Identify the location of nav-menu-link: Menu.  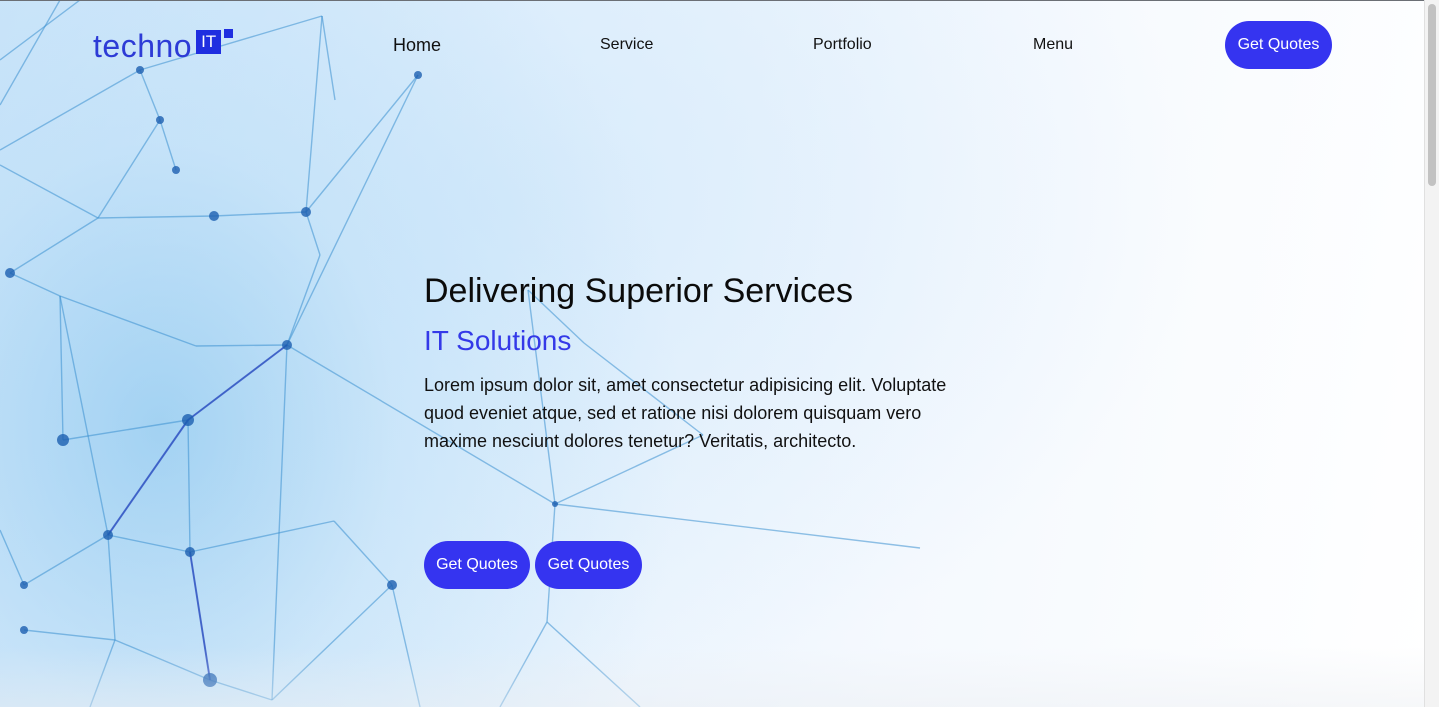
(1053, 45).